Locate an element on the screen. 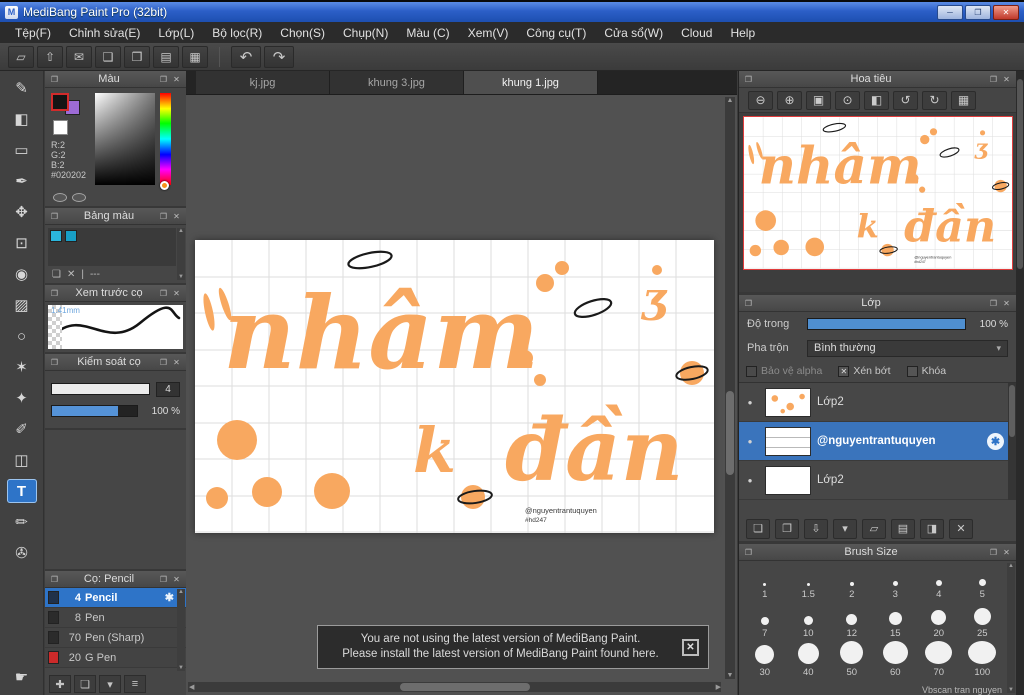  close-button: ✕ is located at coordinates (1006, 12).